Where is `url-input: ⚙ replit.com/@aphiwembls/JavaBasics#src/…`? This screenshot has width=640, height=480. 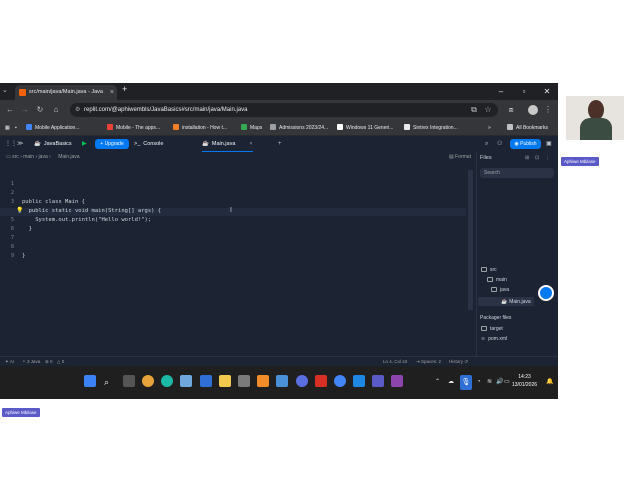
url-input: ⚙ replit.com/@aphiwembls/JavaBasics#src/… is located at coordinates (284, 110).